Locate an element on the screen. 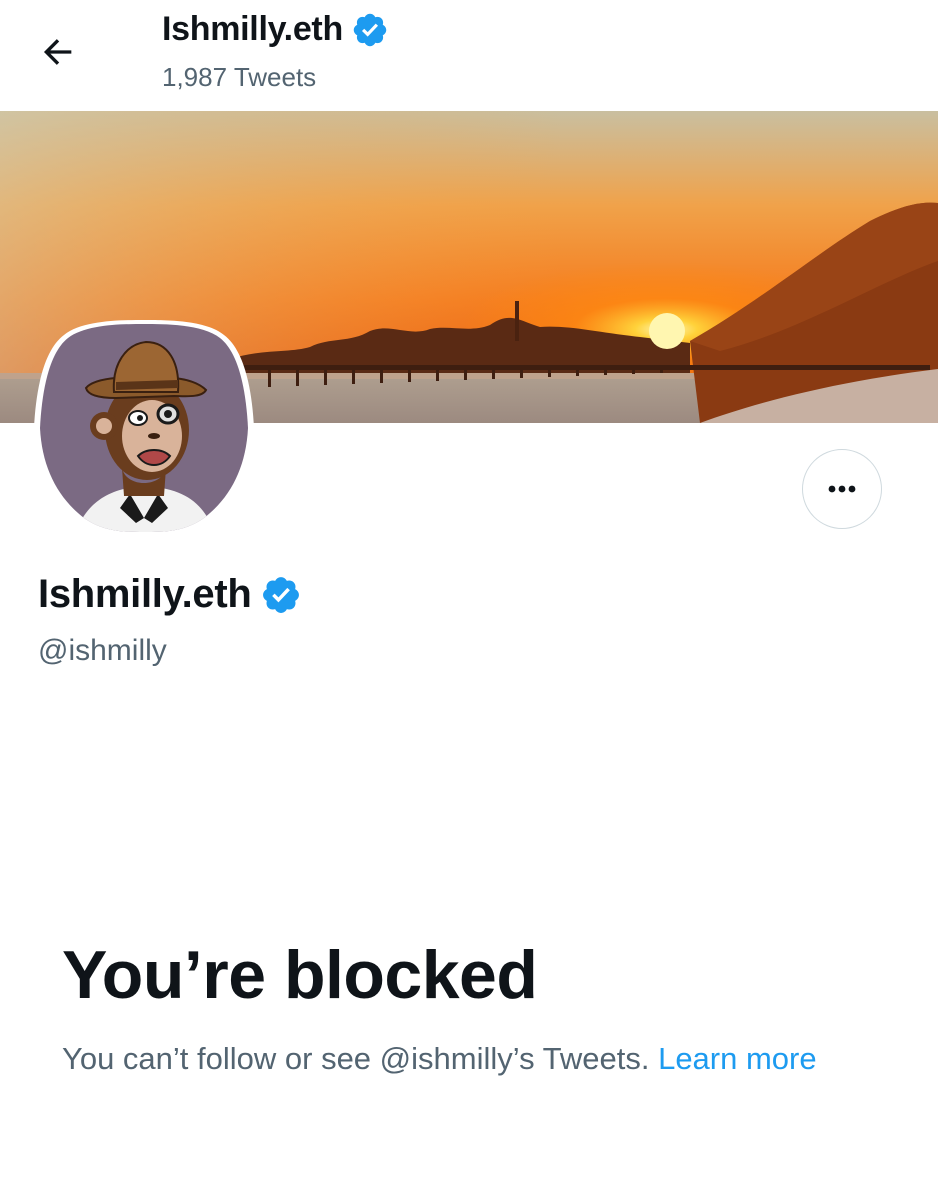 This screenshot has height=1200, width=938. profile-handle: @ishmilly is located at coordinates (102, 650).